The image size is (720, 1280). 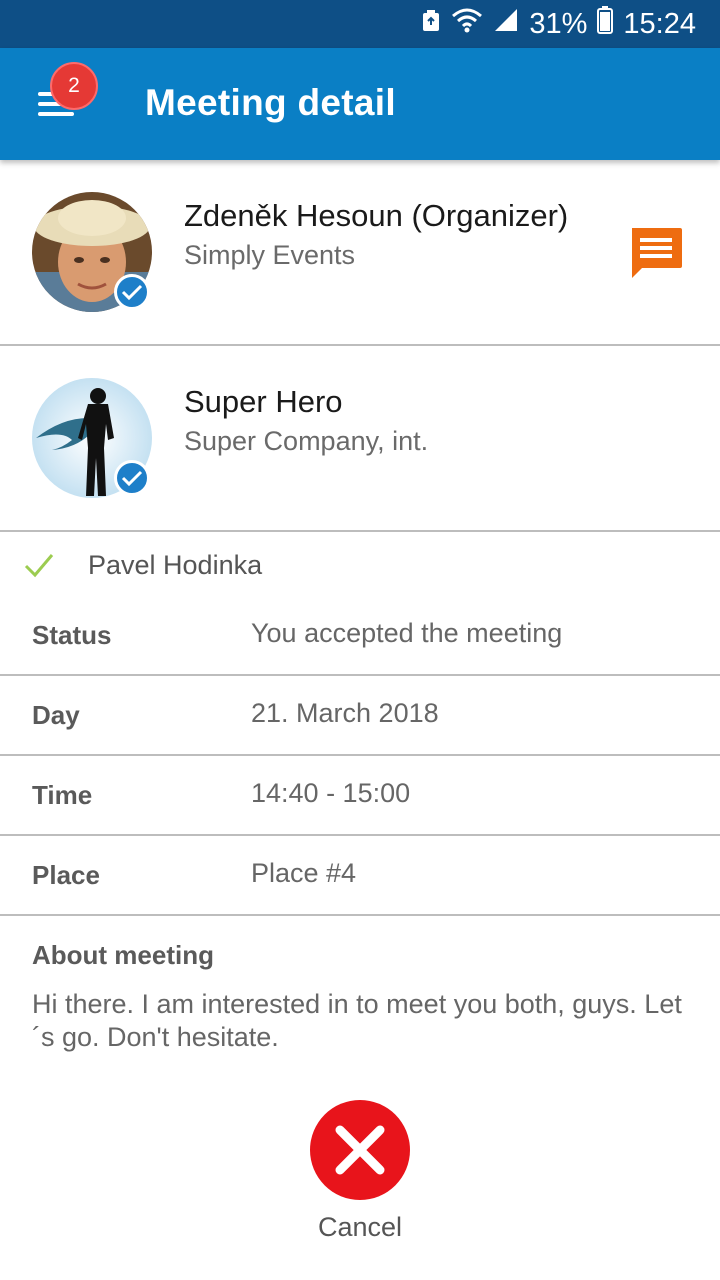 I want to click on detail-row-place: Place Place #4, so click(x=360, y=876).